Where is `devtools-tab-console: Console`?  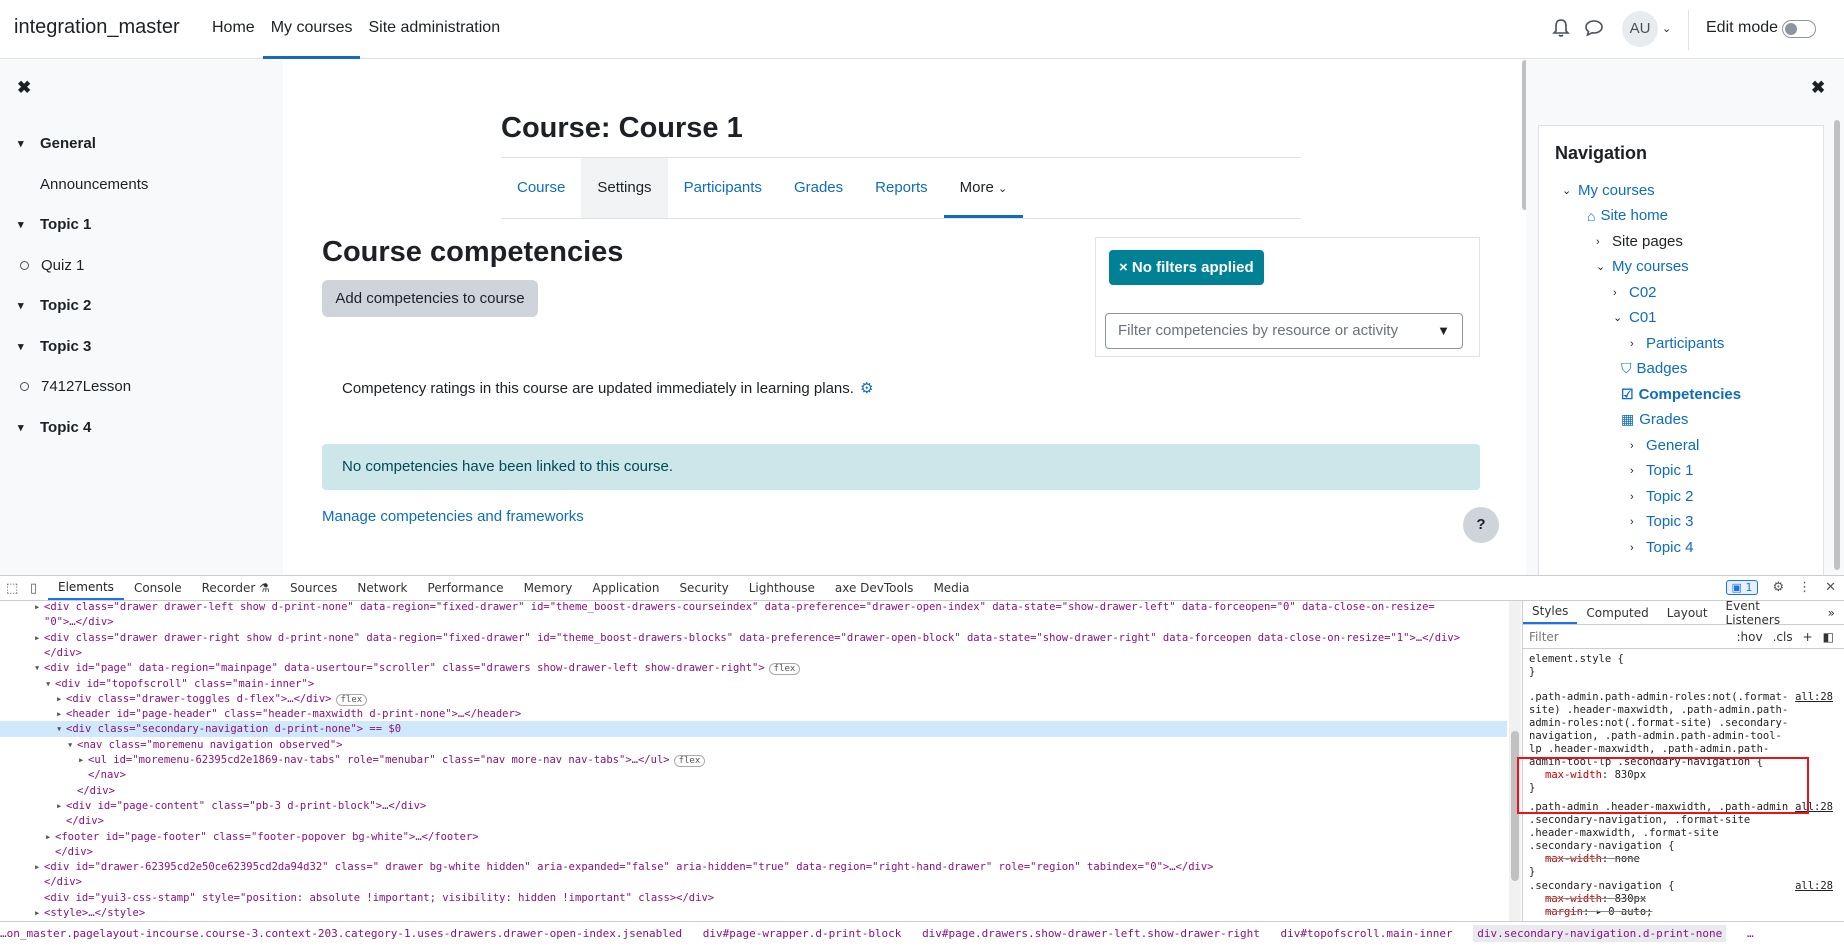 devtools-tab-console: Console is located at coordinates (158, 588).